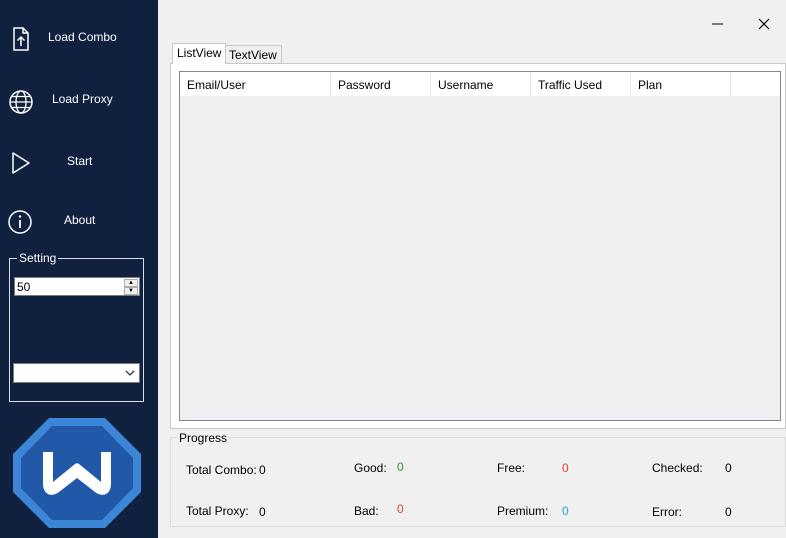  I want to click on start-button: Start, so click(79, 162).